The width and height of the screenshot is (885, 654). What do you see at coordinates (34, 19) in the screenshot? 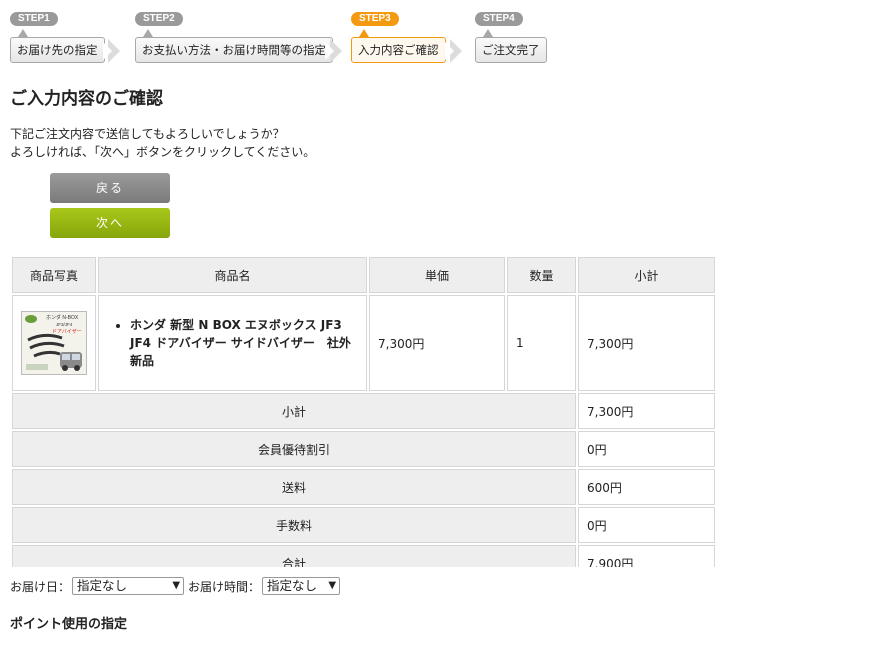
I see `step-1-badge: STEP1` at bounding box center [34, 19].